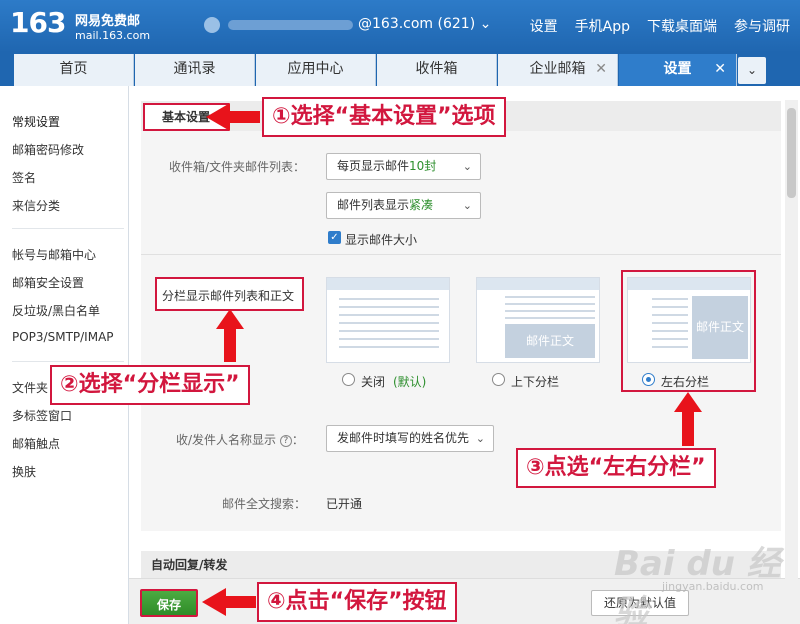  I want to click on callout-step-1: ①选择“基本设置”选项, so click(384, 117).